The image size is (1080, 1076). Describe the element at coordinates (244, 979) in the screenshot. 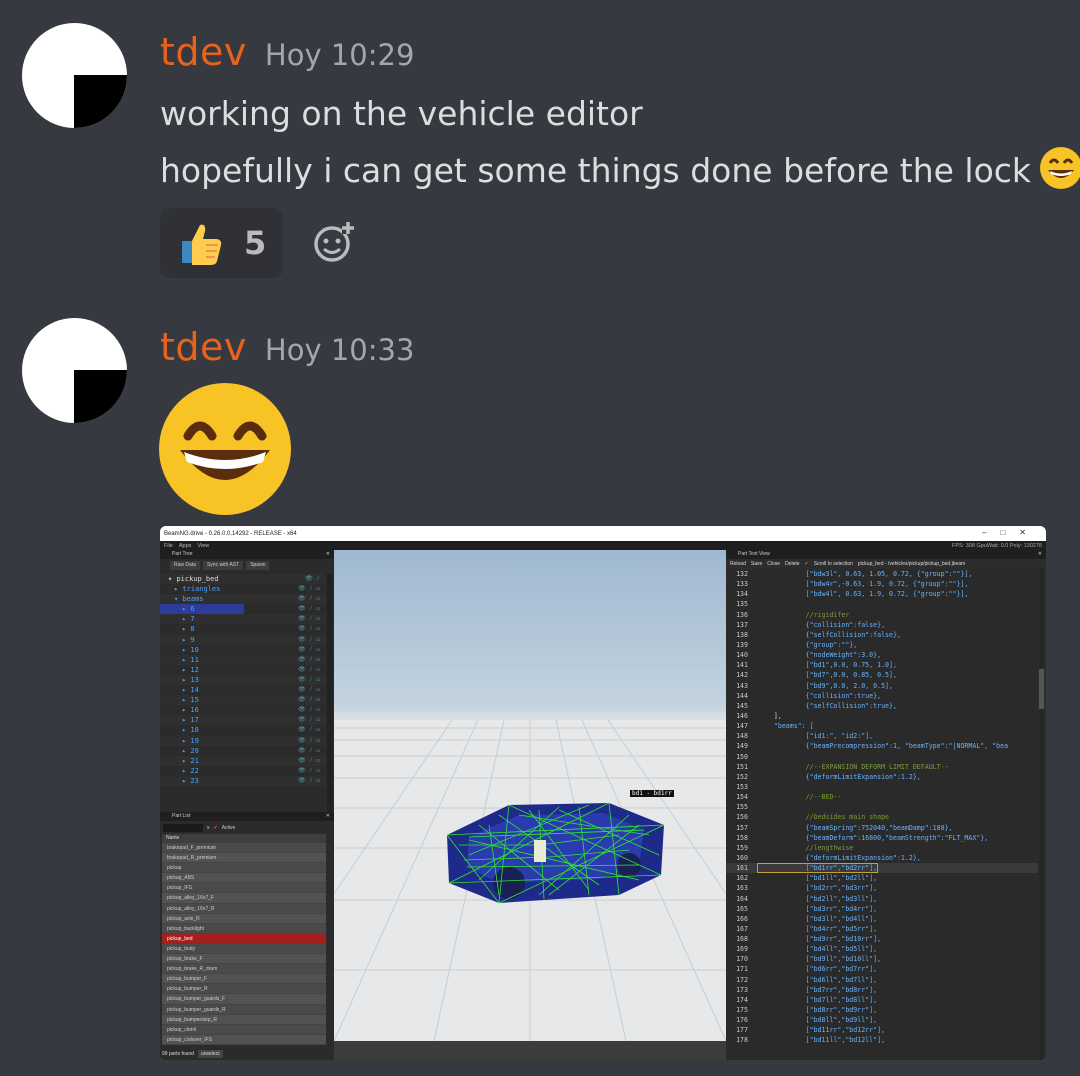

I see `part-list-item: pickup_bumper_F` at that location.